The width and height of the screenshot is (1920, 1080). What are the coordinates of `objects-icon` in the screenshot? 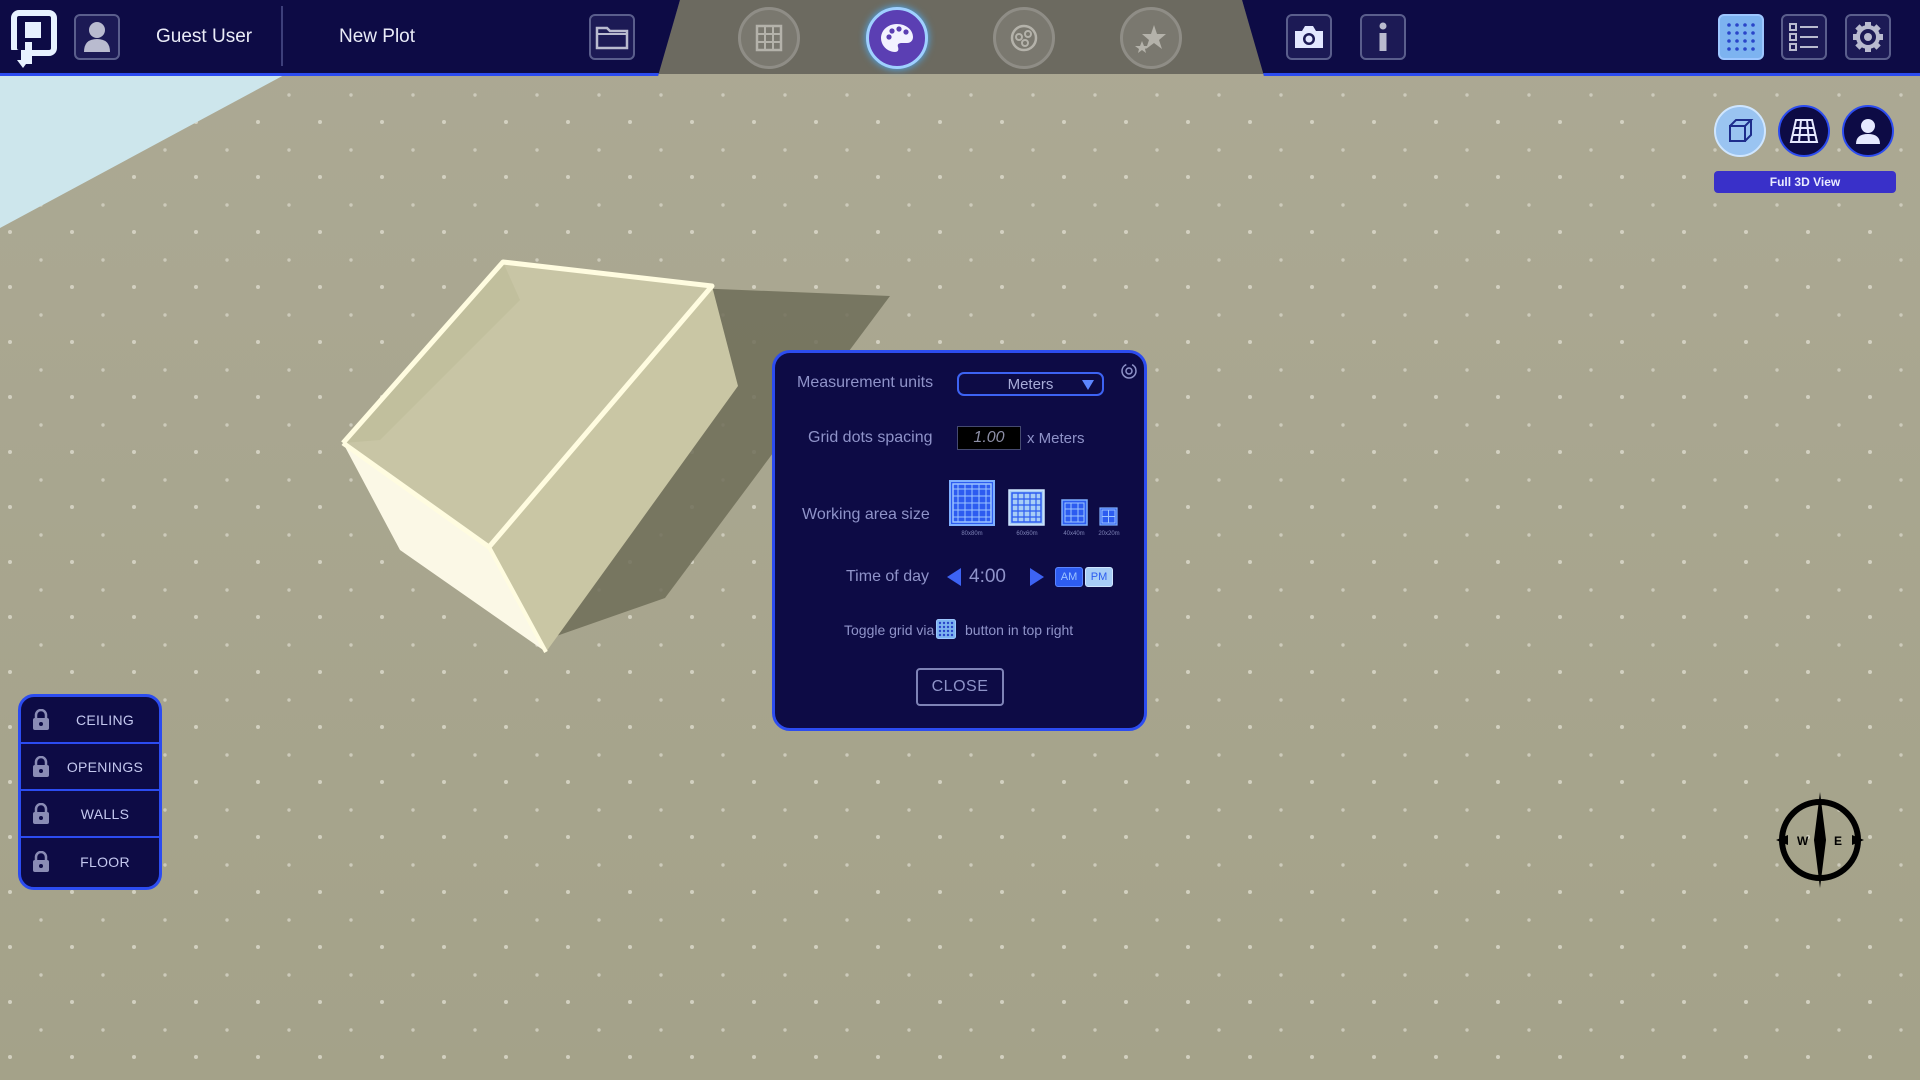 It's located at (1024, 38).